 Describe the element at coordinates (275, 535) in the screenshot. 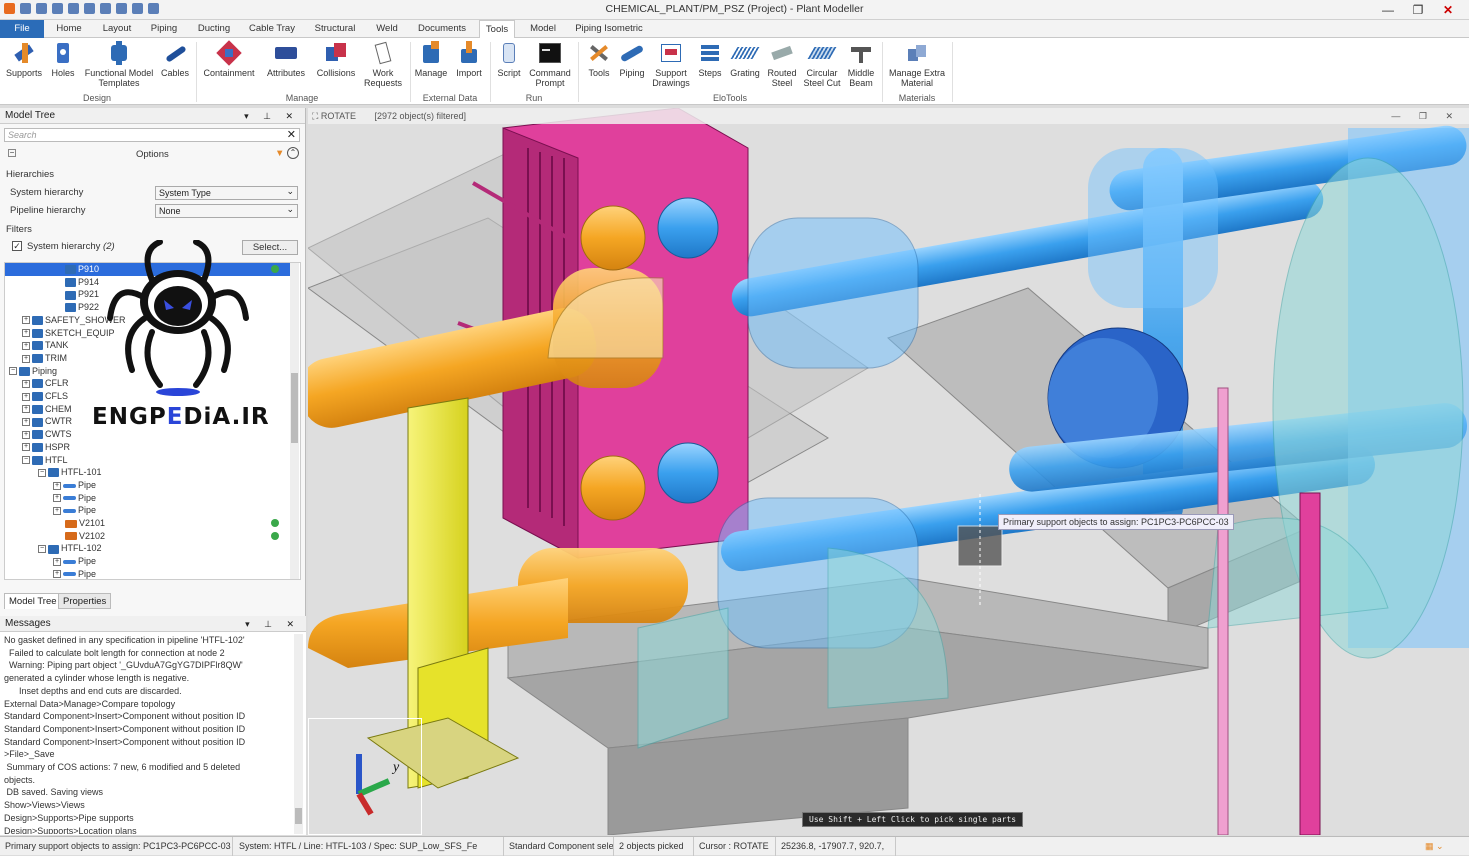

I see `status-ok-icon` at that location.